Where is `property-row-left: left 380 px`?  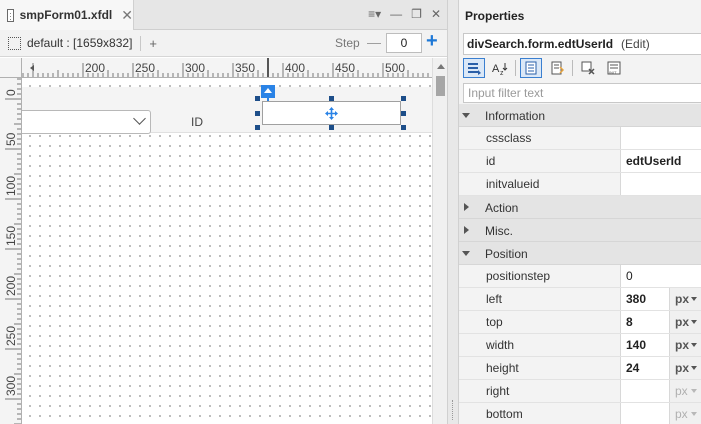 property-row-left: left 380 px is located at coordinates (580, 299).